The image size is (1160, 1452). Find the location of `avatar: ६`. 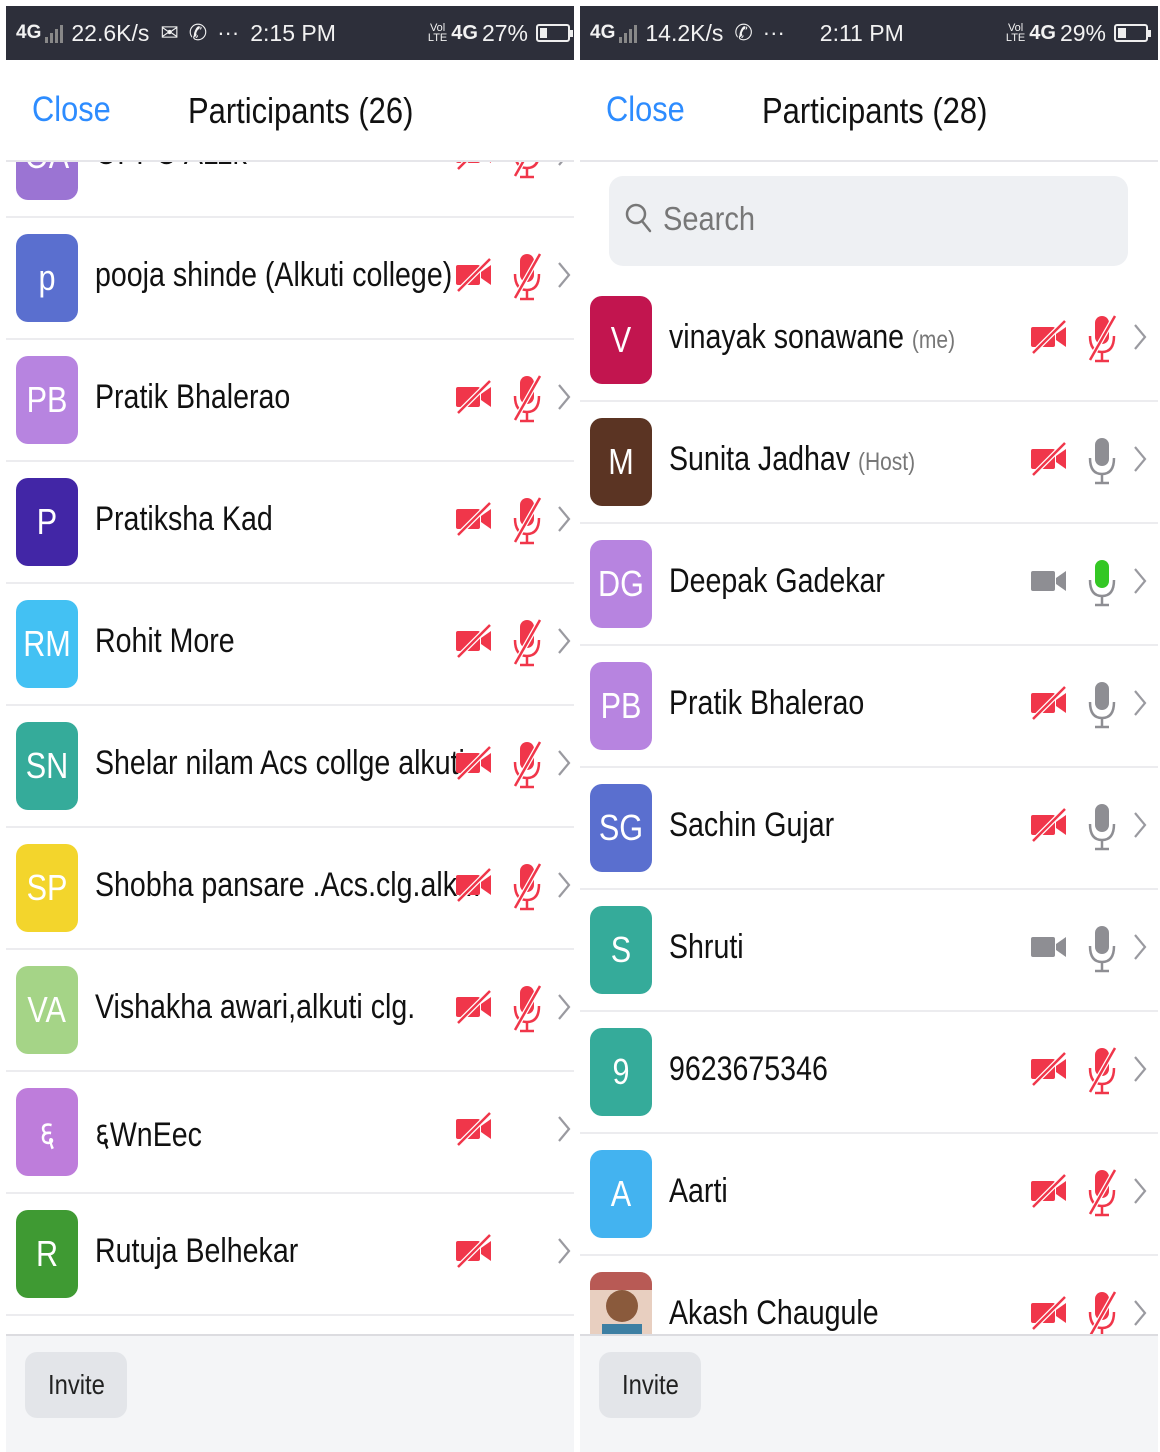

avatar: ६ is located at coordinates (47, 1132).